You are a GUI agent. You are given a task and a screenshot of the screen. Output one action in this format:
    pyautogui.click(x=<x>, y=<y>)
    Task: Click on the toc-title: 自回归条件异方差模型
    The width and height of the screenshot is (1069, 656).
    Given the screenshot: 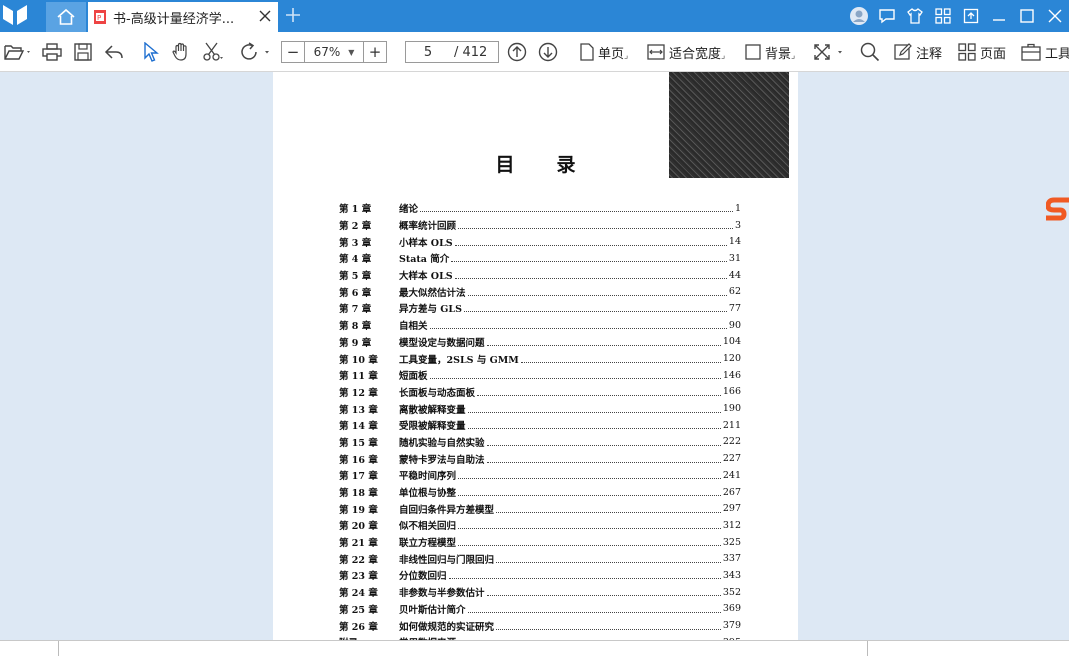 What is the action you would take?
    pyautogui.click(x=447, y=510)
    